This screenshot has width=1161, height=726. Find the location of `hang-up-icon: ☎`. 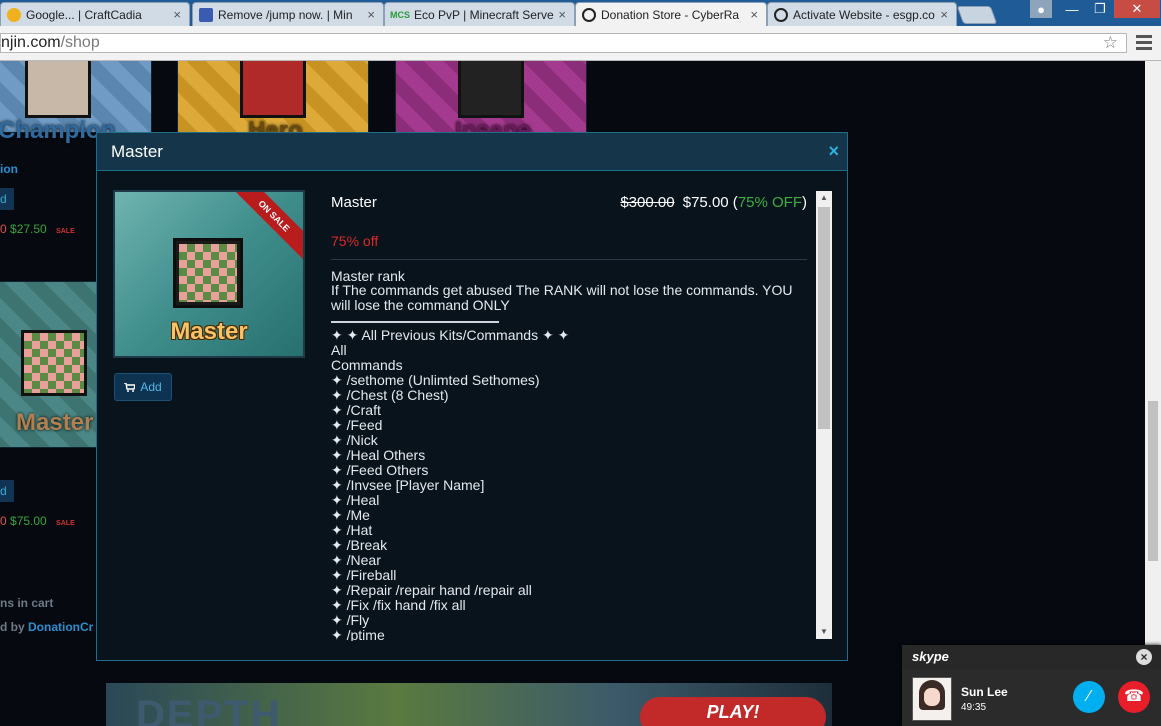

hang-up-icon: ☎ is located at coordinates (1134, 697).